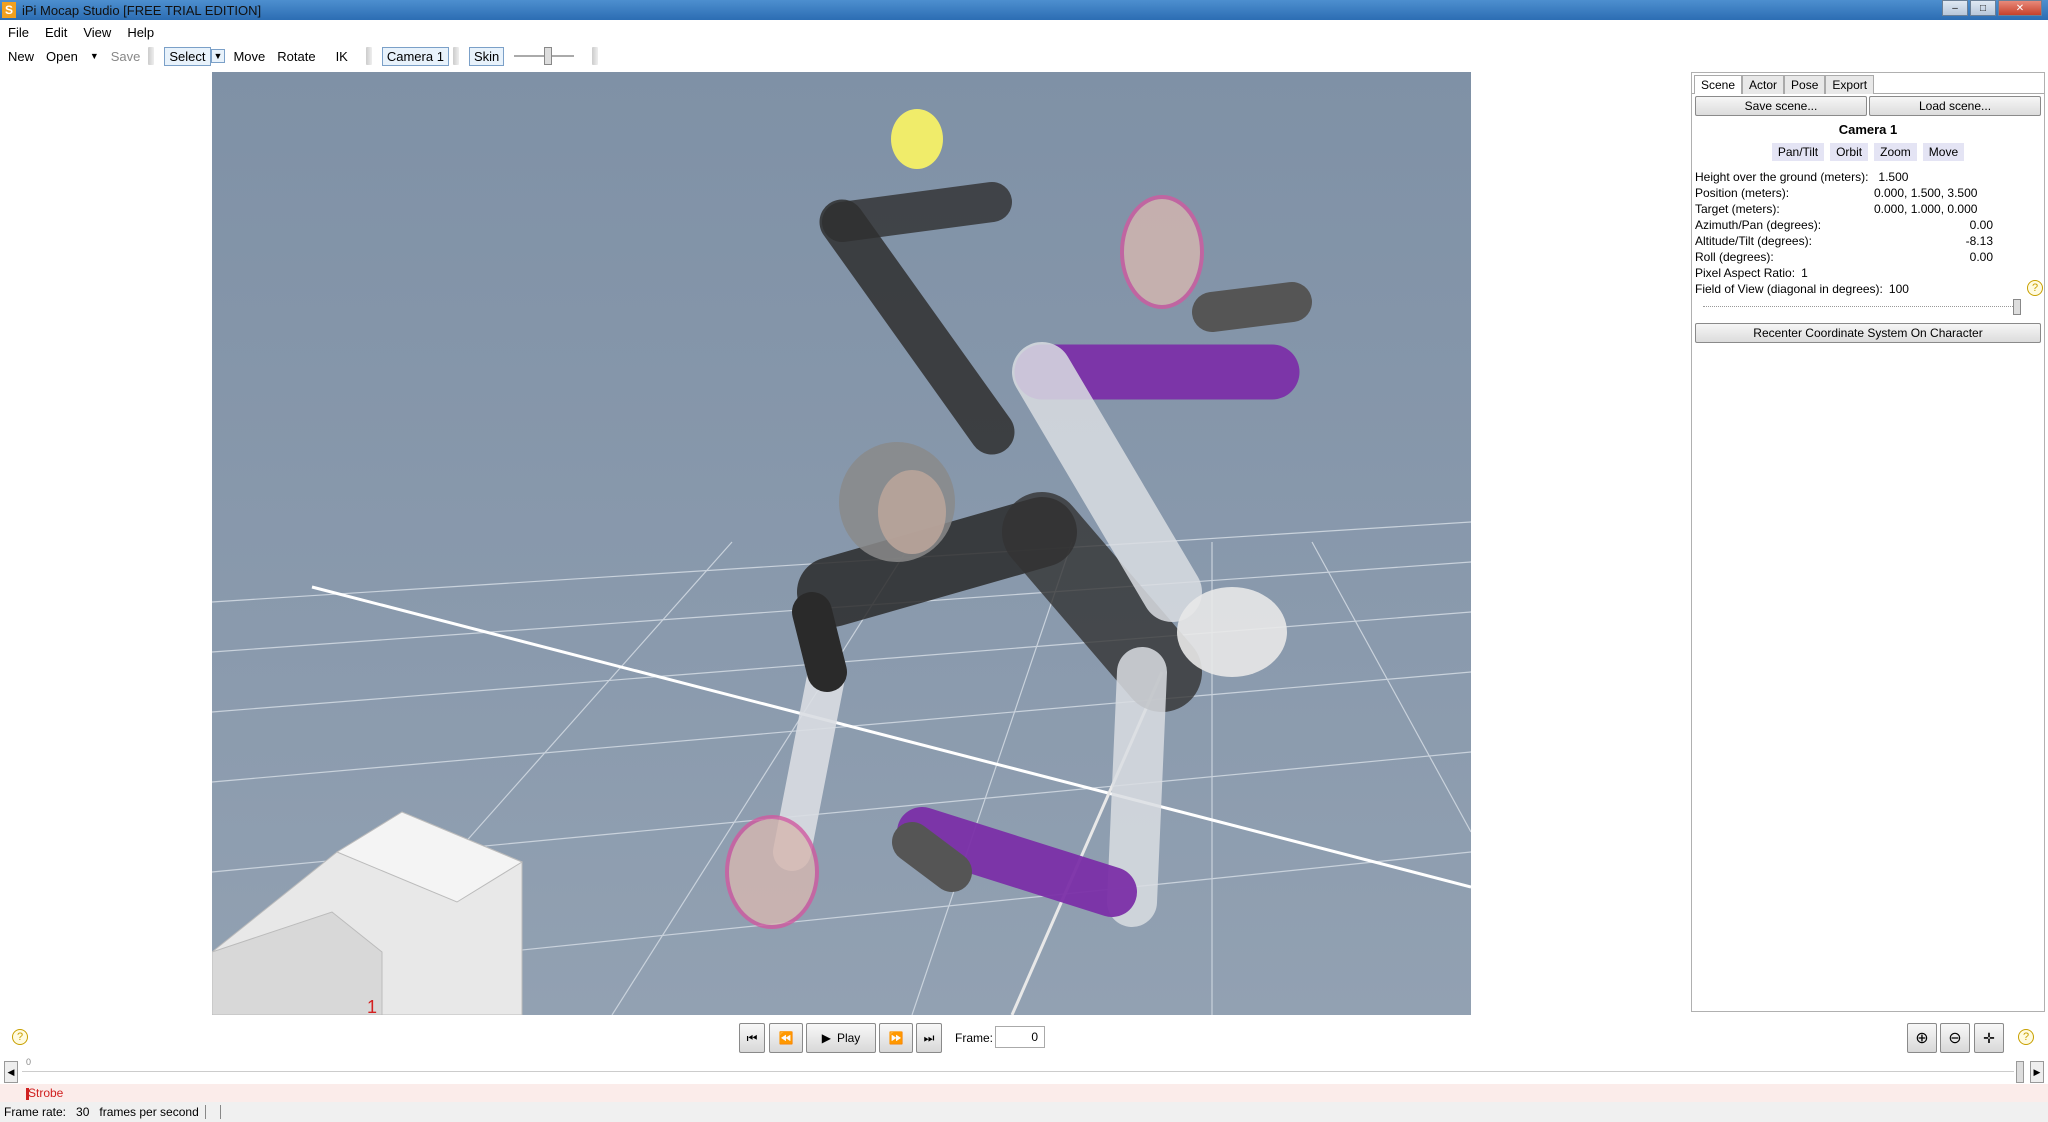  Describe the element at coordinates (1983, 8) in the screenshot. I see `maximize-icon: □` at that location.